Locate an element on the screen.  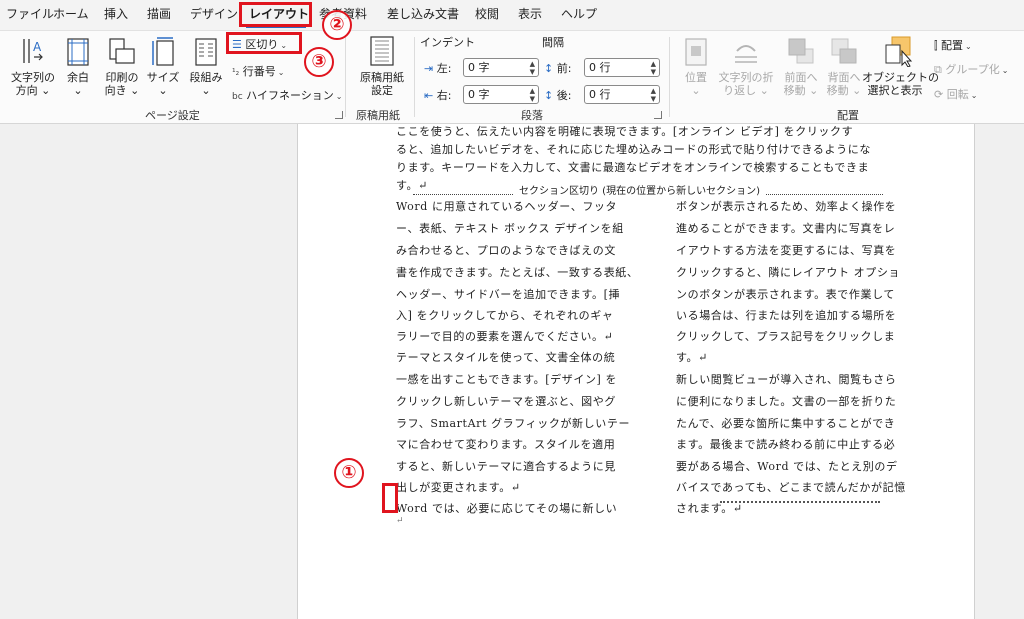
left-column-line: Word では、必要に応じてその場に新しい is located at coordinates (507, 508).